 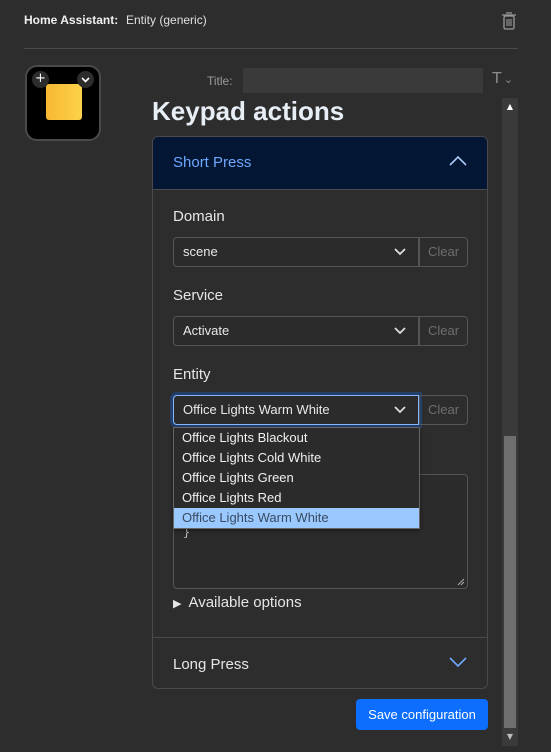 I want to click on header-divider, so click(x=271, y=48).